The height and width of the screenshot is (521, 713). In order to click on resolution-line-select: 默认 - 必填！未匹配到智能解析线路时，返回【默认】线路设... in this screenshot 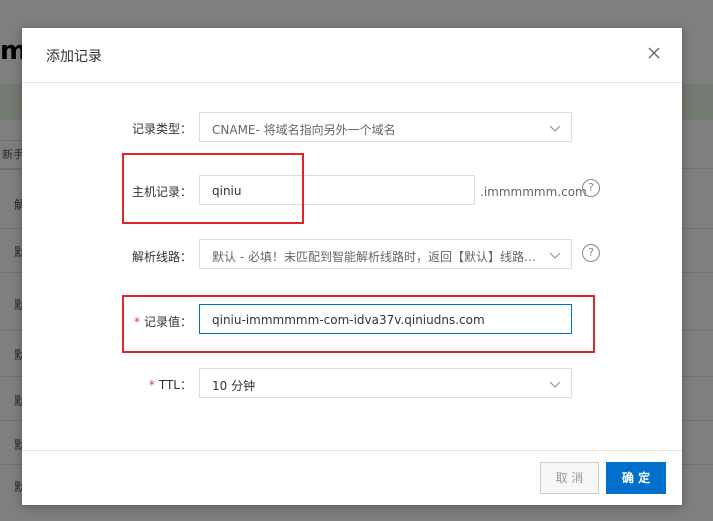, I will do `click(385, 254)`.